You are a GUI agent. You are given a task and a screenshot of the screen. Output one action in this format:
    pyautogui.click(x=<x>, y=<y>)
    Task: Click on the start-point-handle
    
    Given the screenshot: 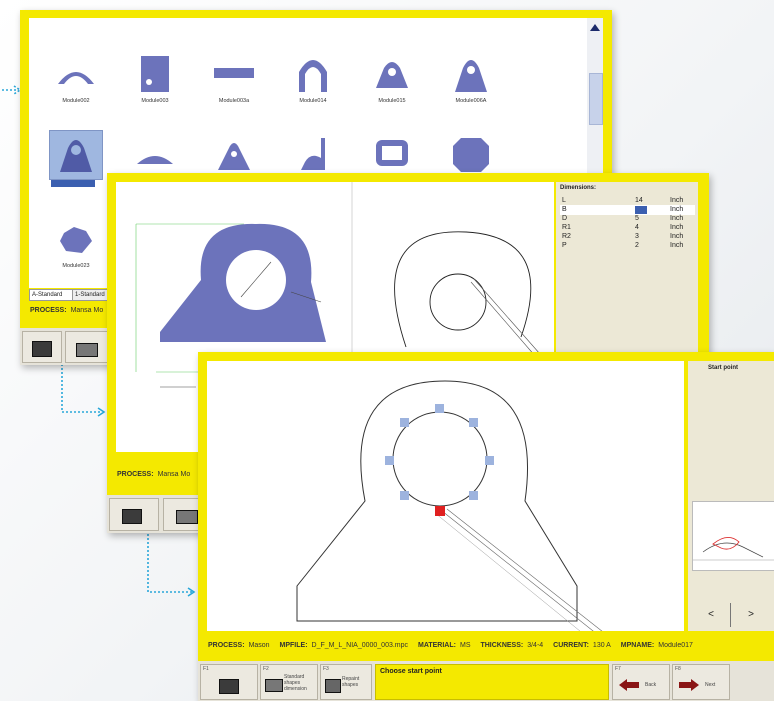 What is the action you would take?
    pyautogui.click(x=440, y=511)
    